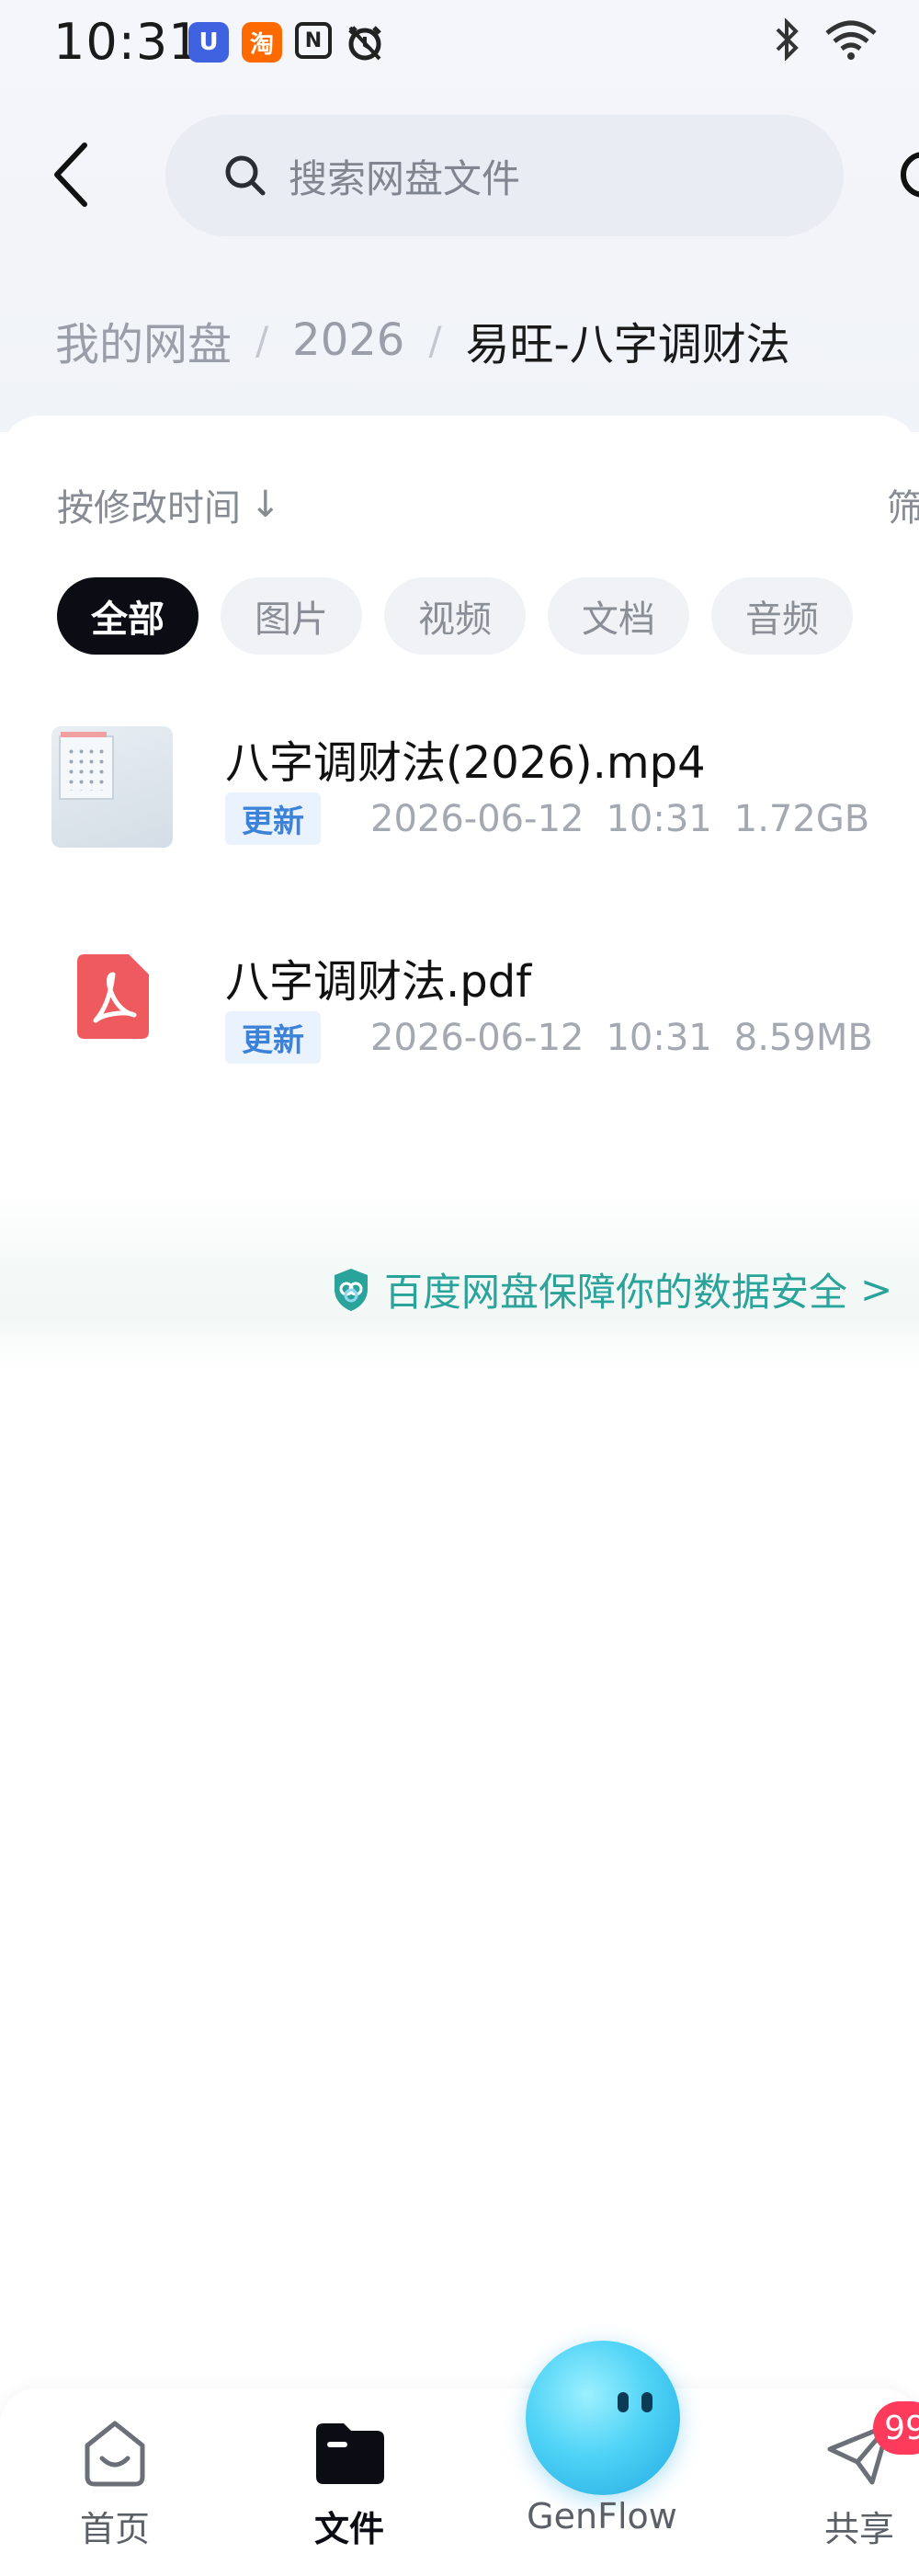 This screenshot has width=919, height=2576. I want to click on breadcrumb-item-root: 我的网盘, so click(143, 340).